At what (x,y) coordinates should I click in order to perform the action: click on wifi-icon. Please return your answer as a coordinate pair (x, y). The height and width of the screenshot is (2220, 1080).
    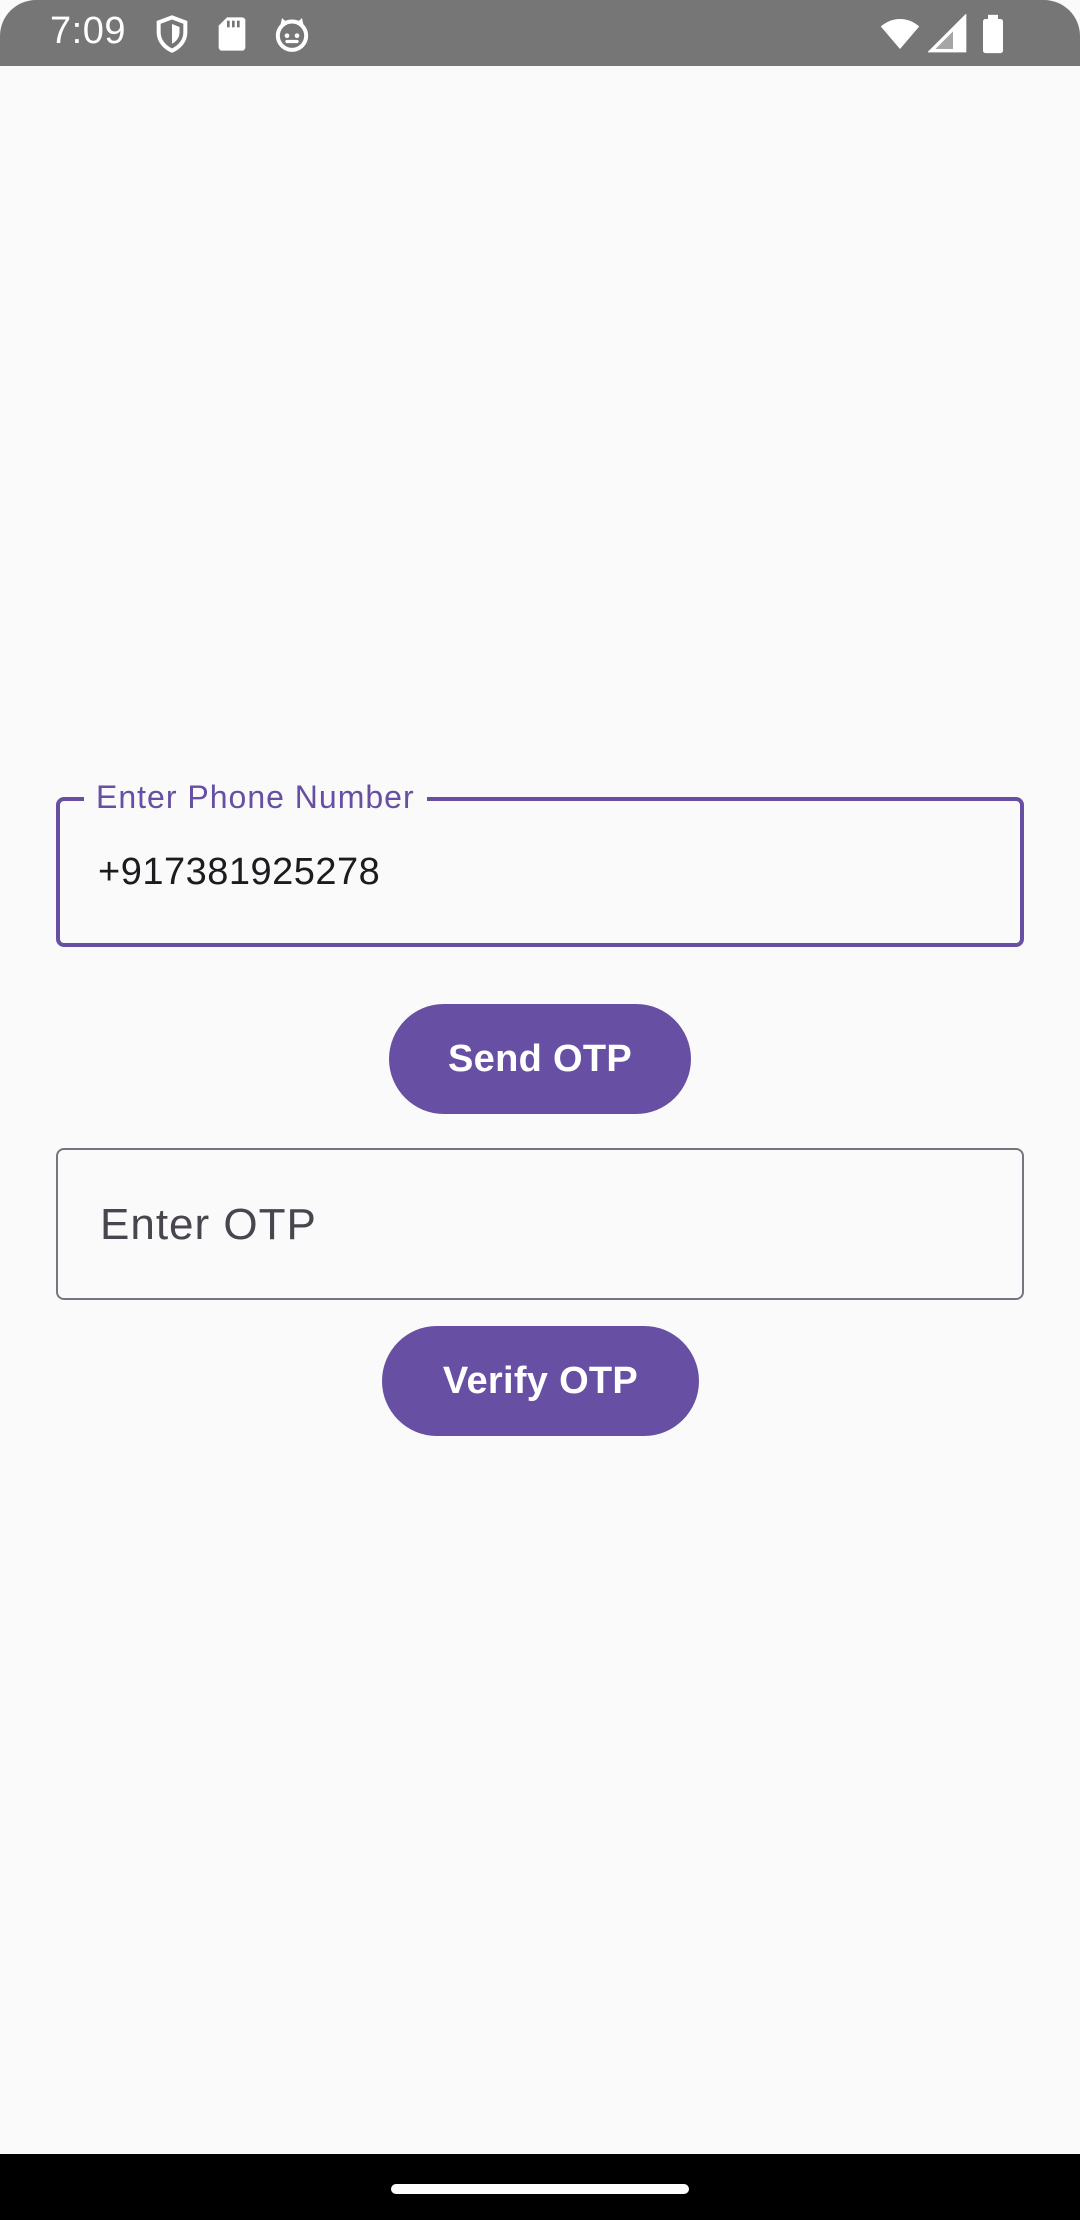
    Looking at the image, I should click on (900, 34).